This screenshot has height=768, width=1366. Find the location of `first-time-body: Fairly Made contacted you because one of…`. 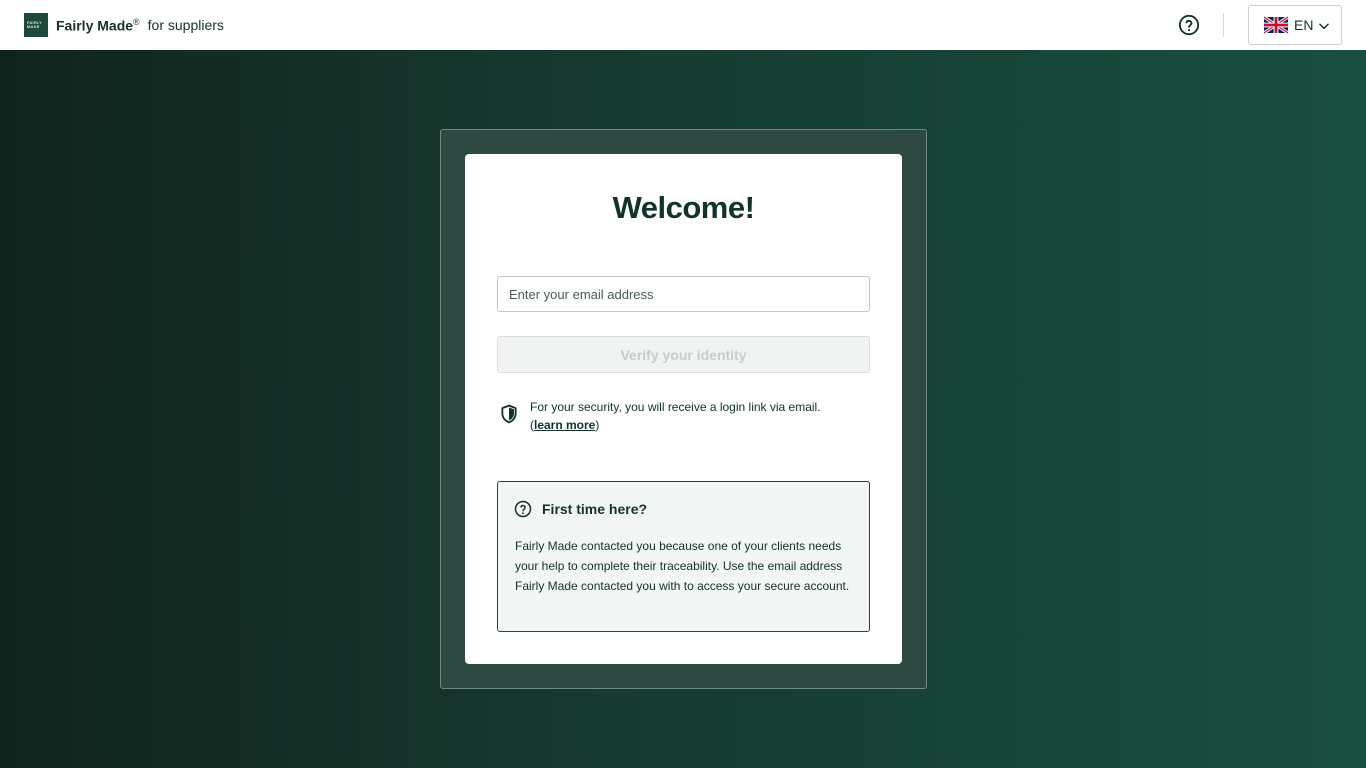

first-time-body: Fairly Made contacted you because one of… is located at coordinates (682, 566).